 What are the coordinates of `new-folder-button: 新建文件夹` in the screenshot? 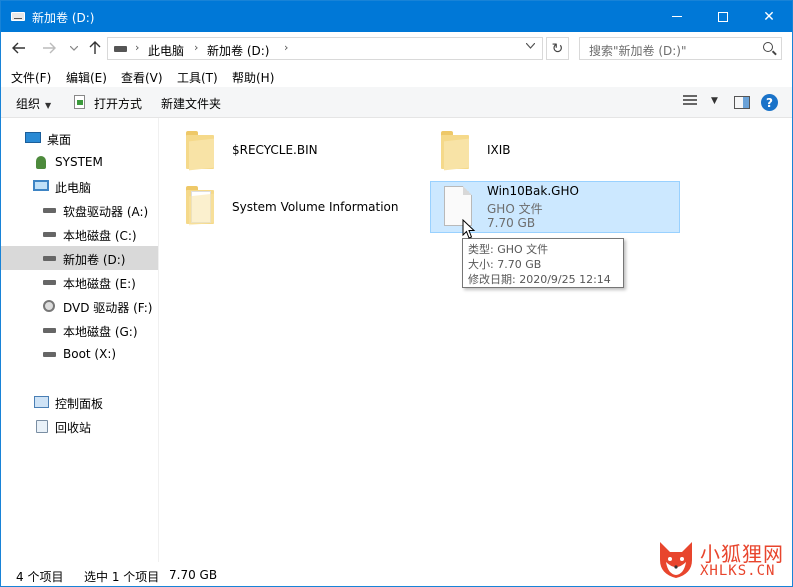 It's located at (191, 103).